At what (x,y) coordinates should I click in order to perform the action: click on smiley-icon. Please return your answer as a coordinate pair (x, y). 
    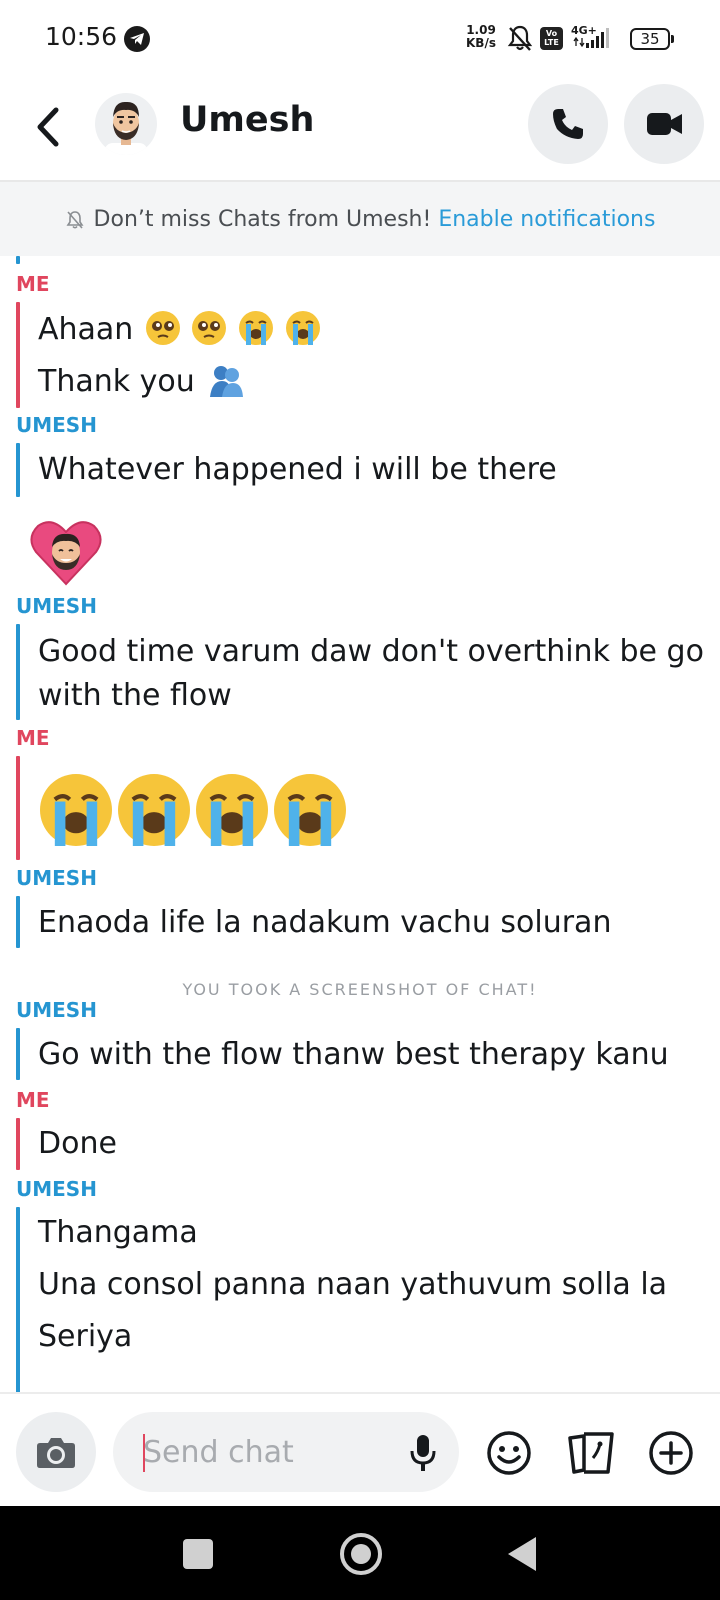
    Looking at the image, I should click on (509, 1453).